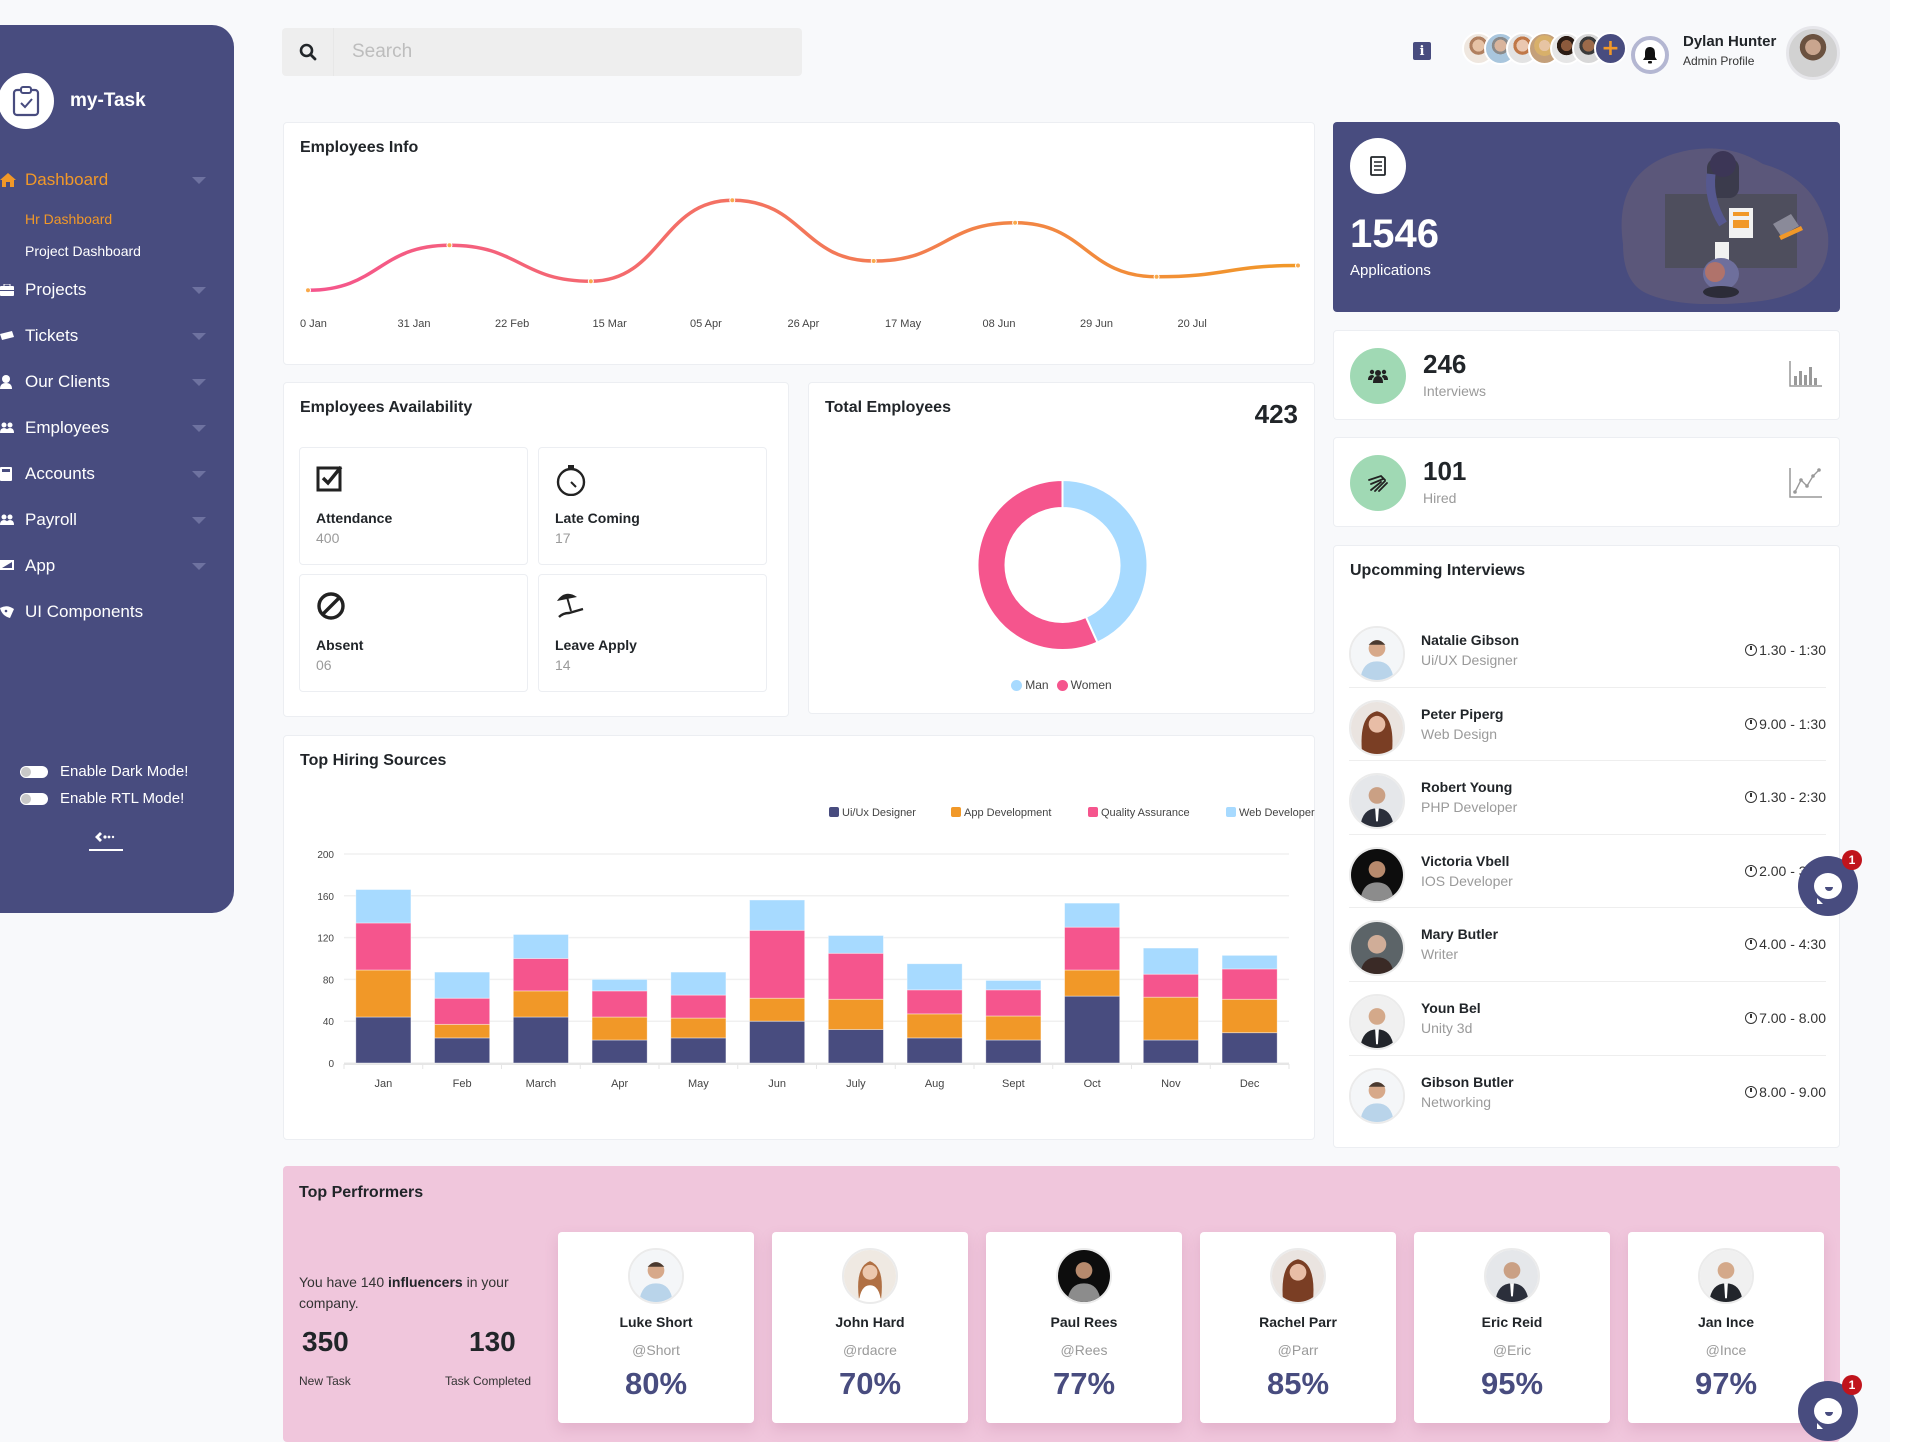 The height and width of the screenshot is (1442, 1914). I want to click on sidebar-item-label: Our Clients, so click(68, 381).